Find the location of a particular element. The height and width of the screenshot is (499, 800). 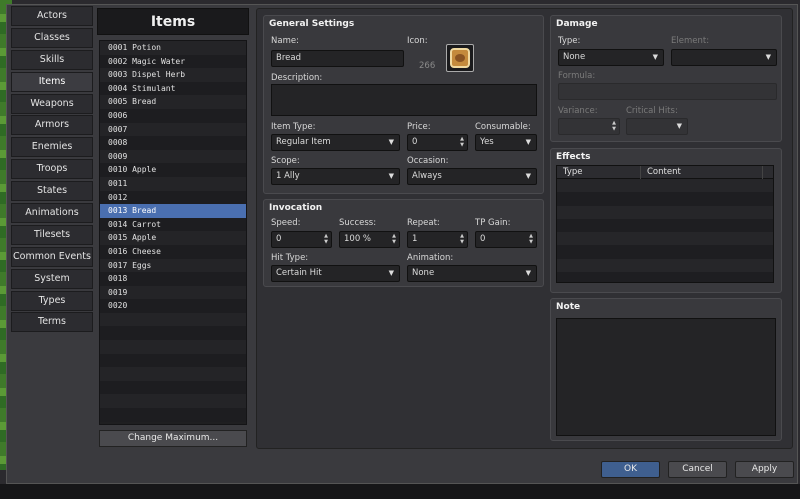

list-item: 0011 is located at coordinates (173, 183).